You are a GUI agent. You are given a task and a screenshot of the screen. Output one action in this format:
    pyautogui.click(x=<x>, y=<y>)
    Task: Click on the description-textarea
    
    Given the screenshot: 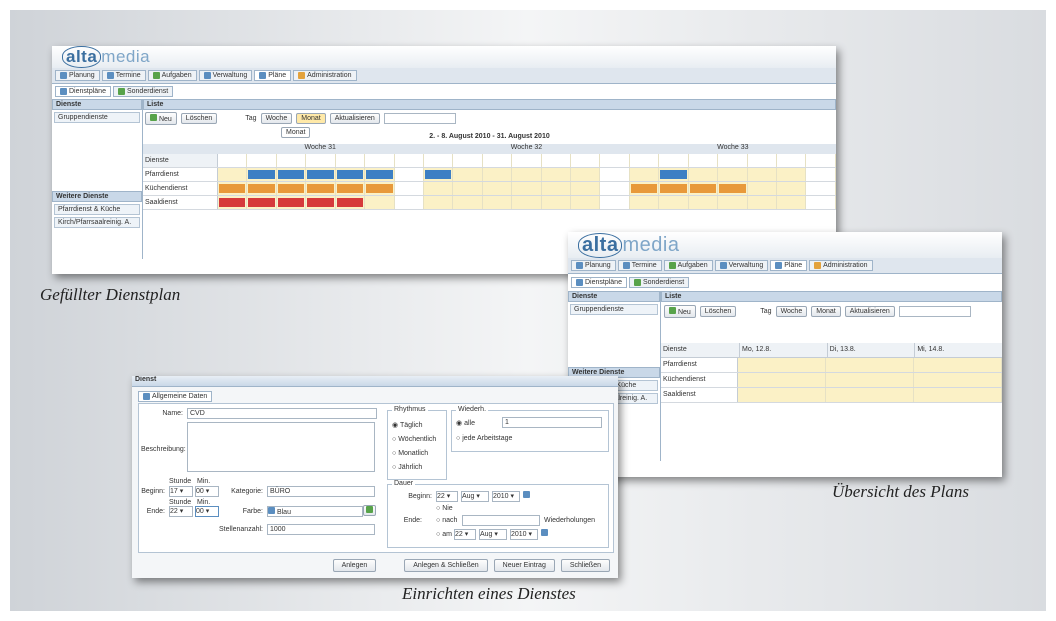 What is the action you would take?
    pyautogui.click(x=281, y=447)
    